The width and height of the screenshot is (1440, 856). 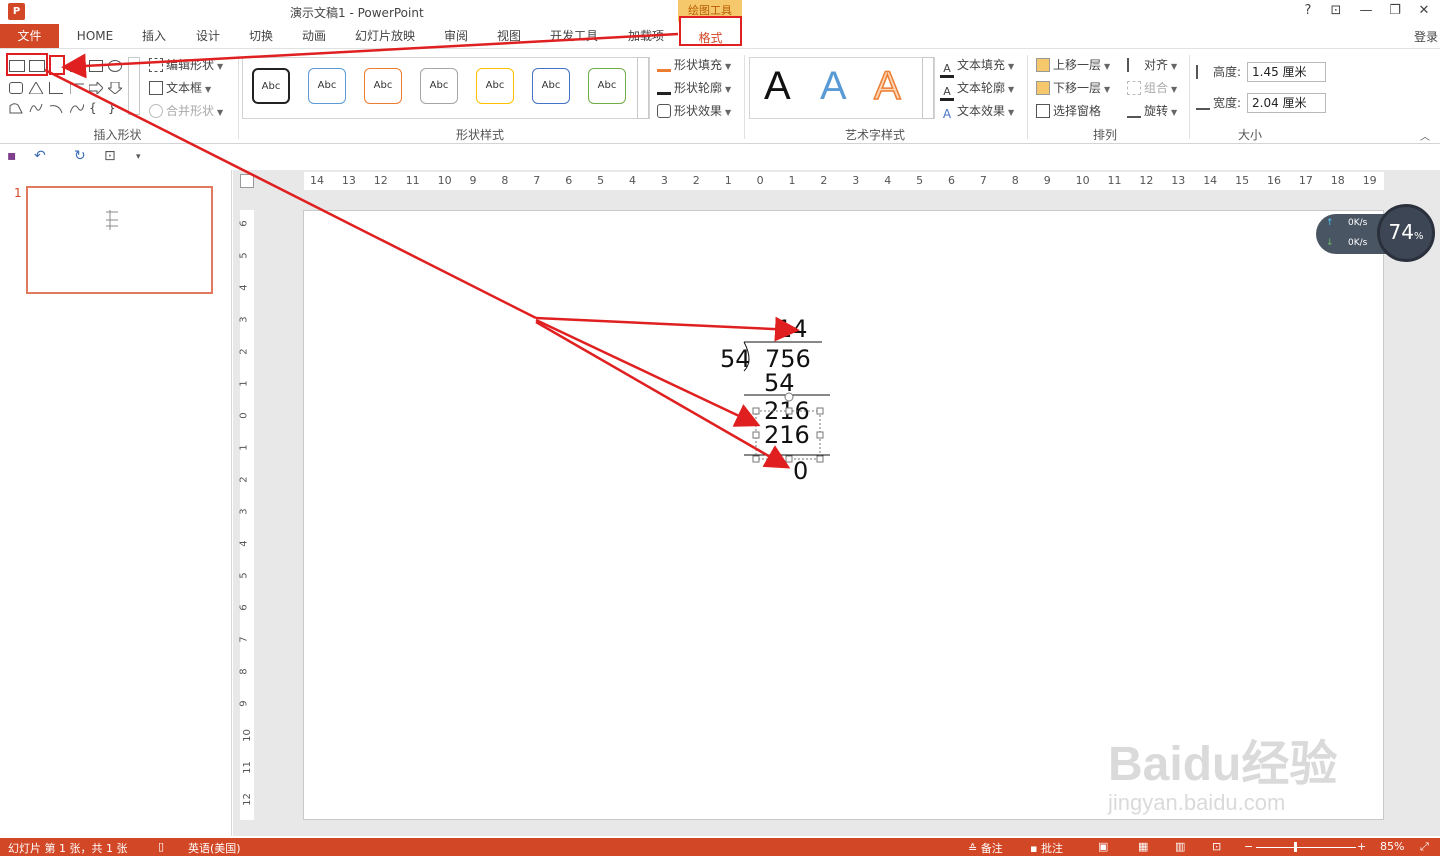 I want to click on vertical-textbox-shape-icon, so click(x=37, y=66).